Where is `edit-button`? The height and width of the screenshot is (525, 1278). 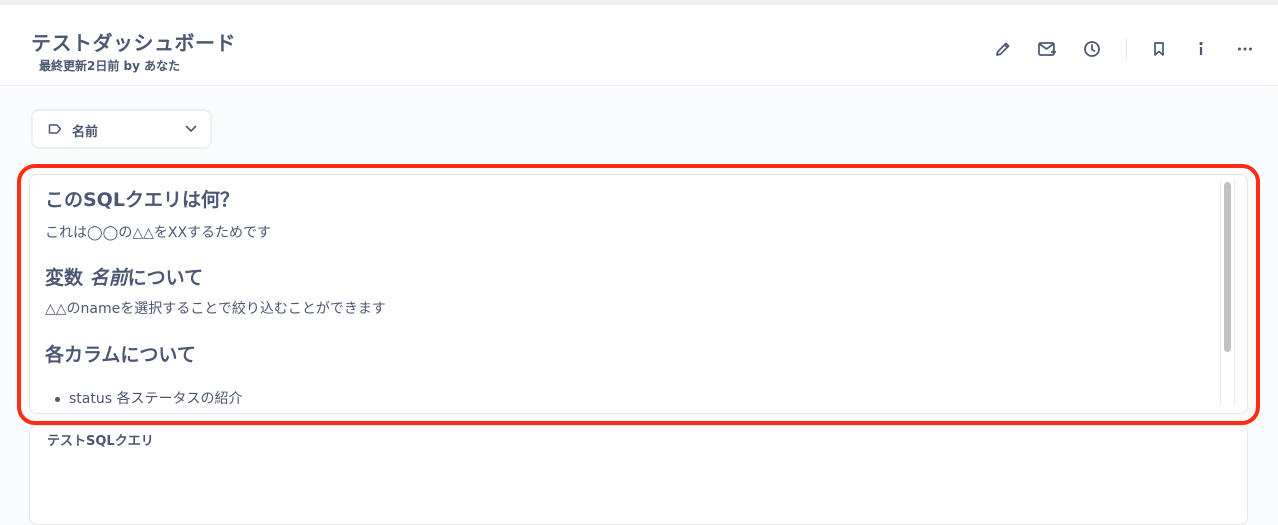 edit-button is located at coordinates (1003, 49).